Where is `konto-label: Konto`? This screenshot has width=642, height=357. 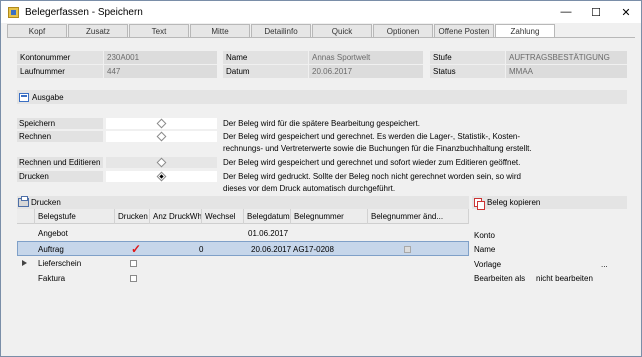 konto-label: Konto is located at coordinates (484, 235).